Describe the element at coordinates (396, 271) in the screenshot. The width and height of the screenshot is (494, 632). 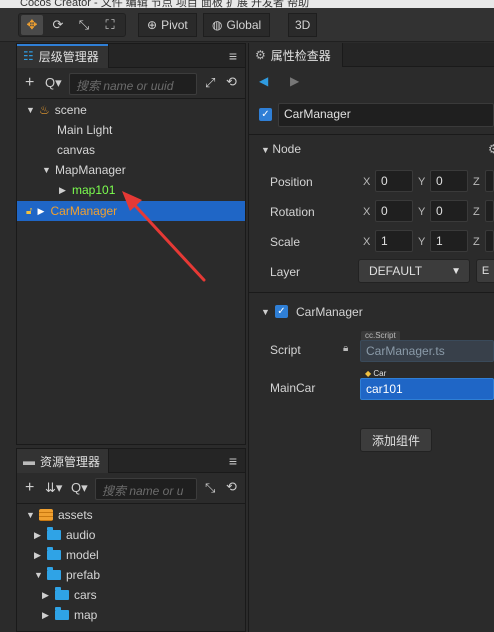
I see `layer-value: DEFAULT` at that location.